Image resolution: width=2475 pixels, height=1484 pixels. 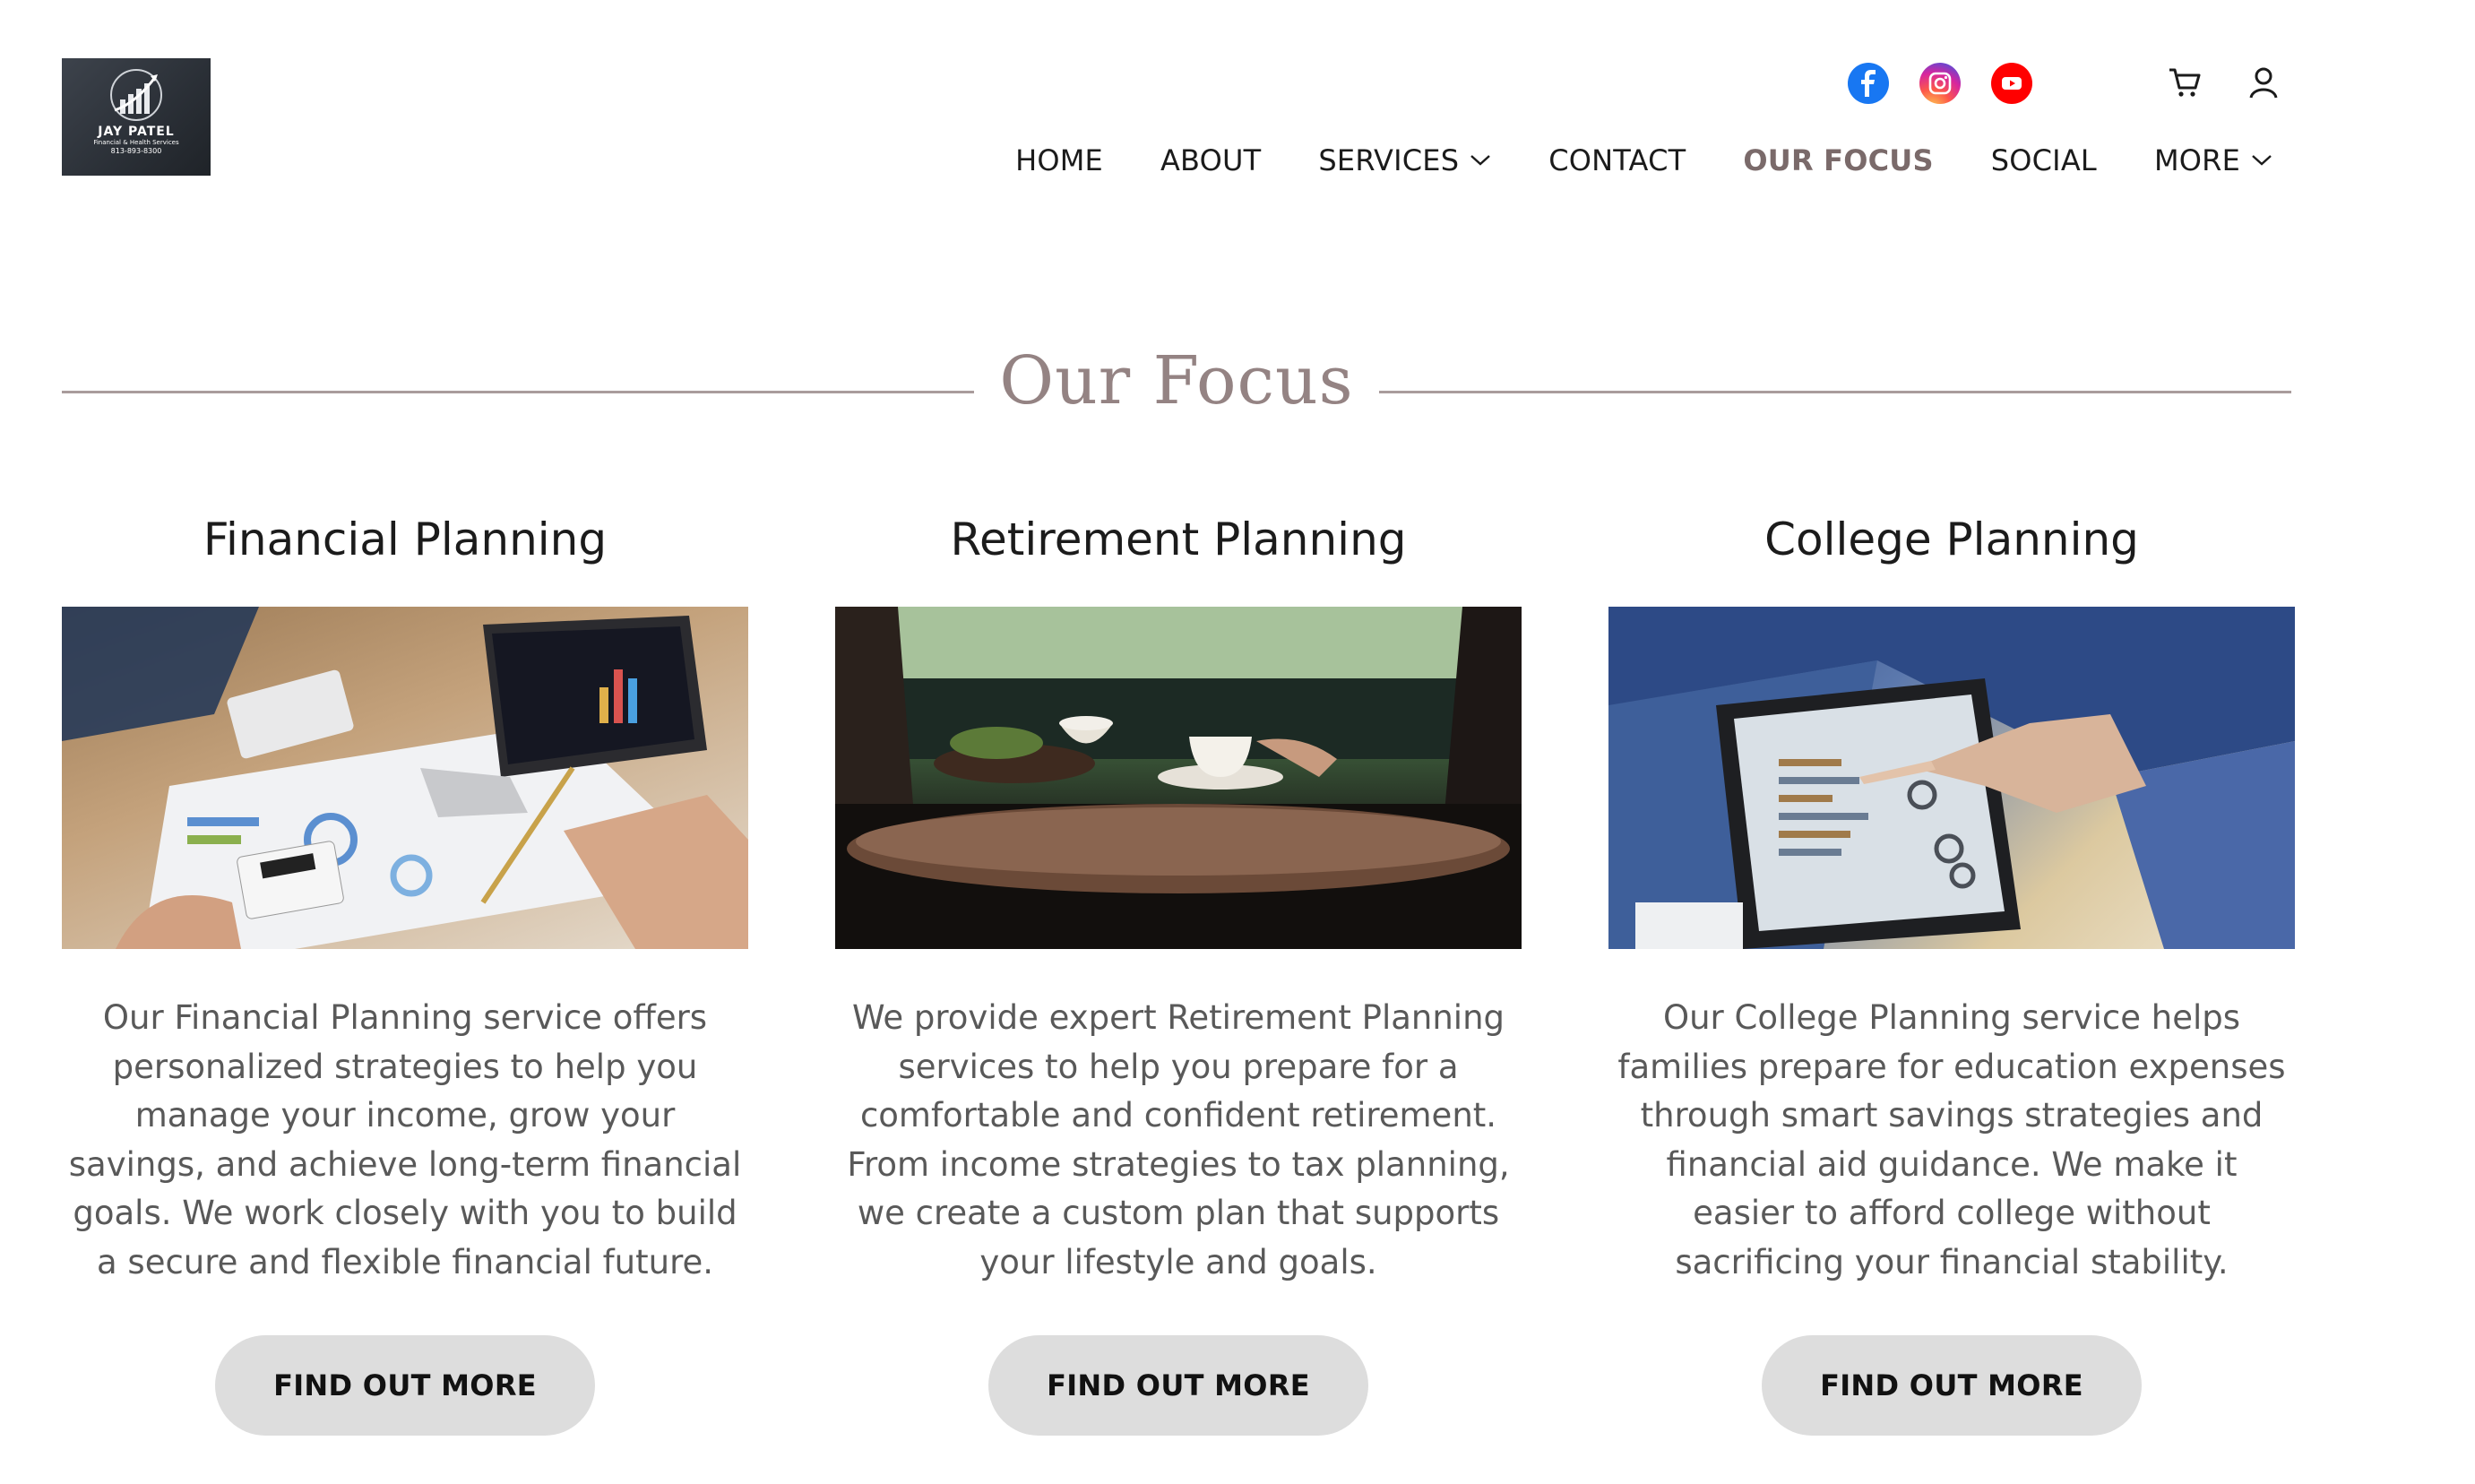 I want to click on nav-contact-label: CONTACT, so click(x=1617, y=160).